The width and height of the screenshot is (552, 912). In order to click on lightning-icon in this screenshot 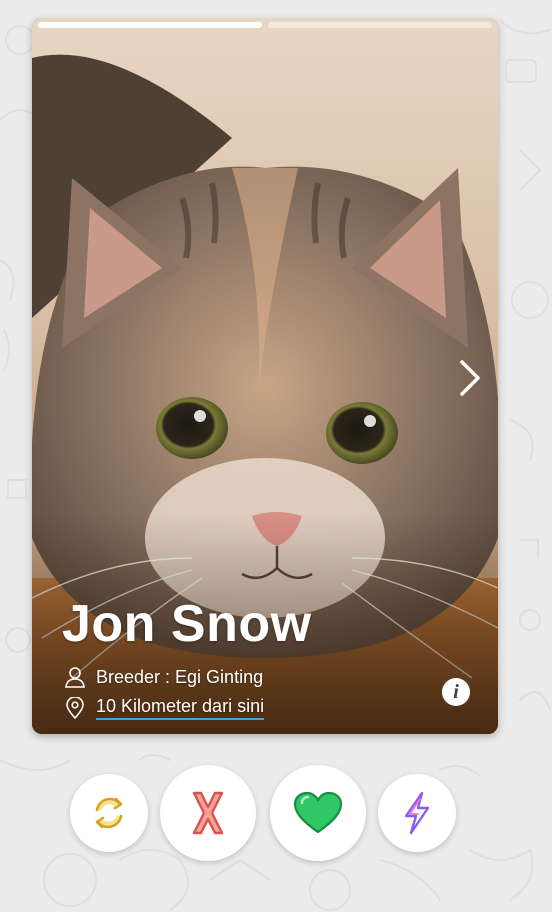, I will do `click(417, 813)`.